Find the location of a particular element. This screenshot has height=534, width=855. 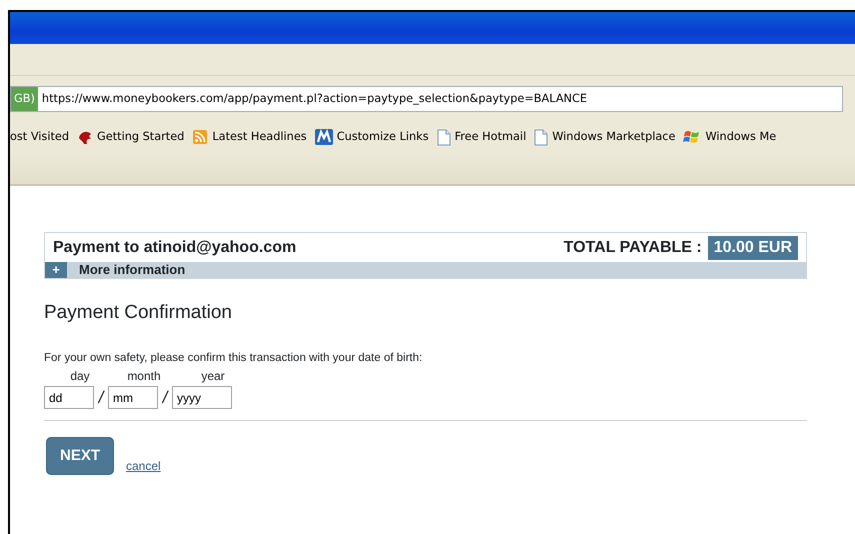

bookmark-item: ost Visited is located at coordinates (40, 137).